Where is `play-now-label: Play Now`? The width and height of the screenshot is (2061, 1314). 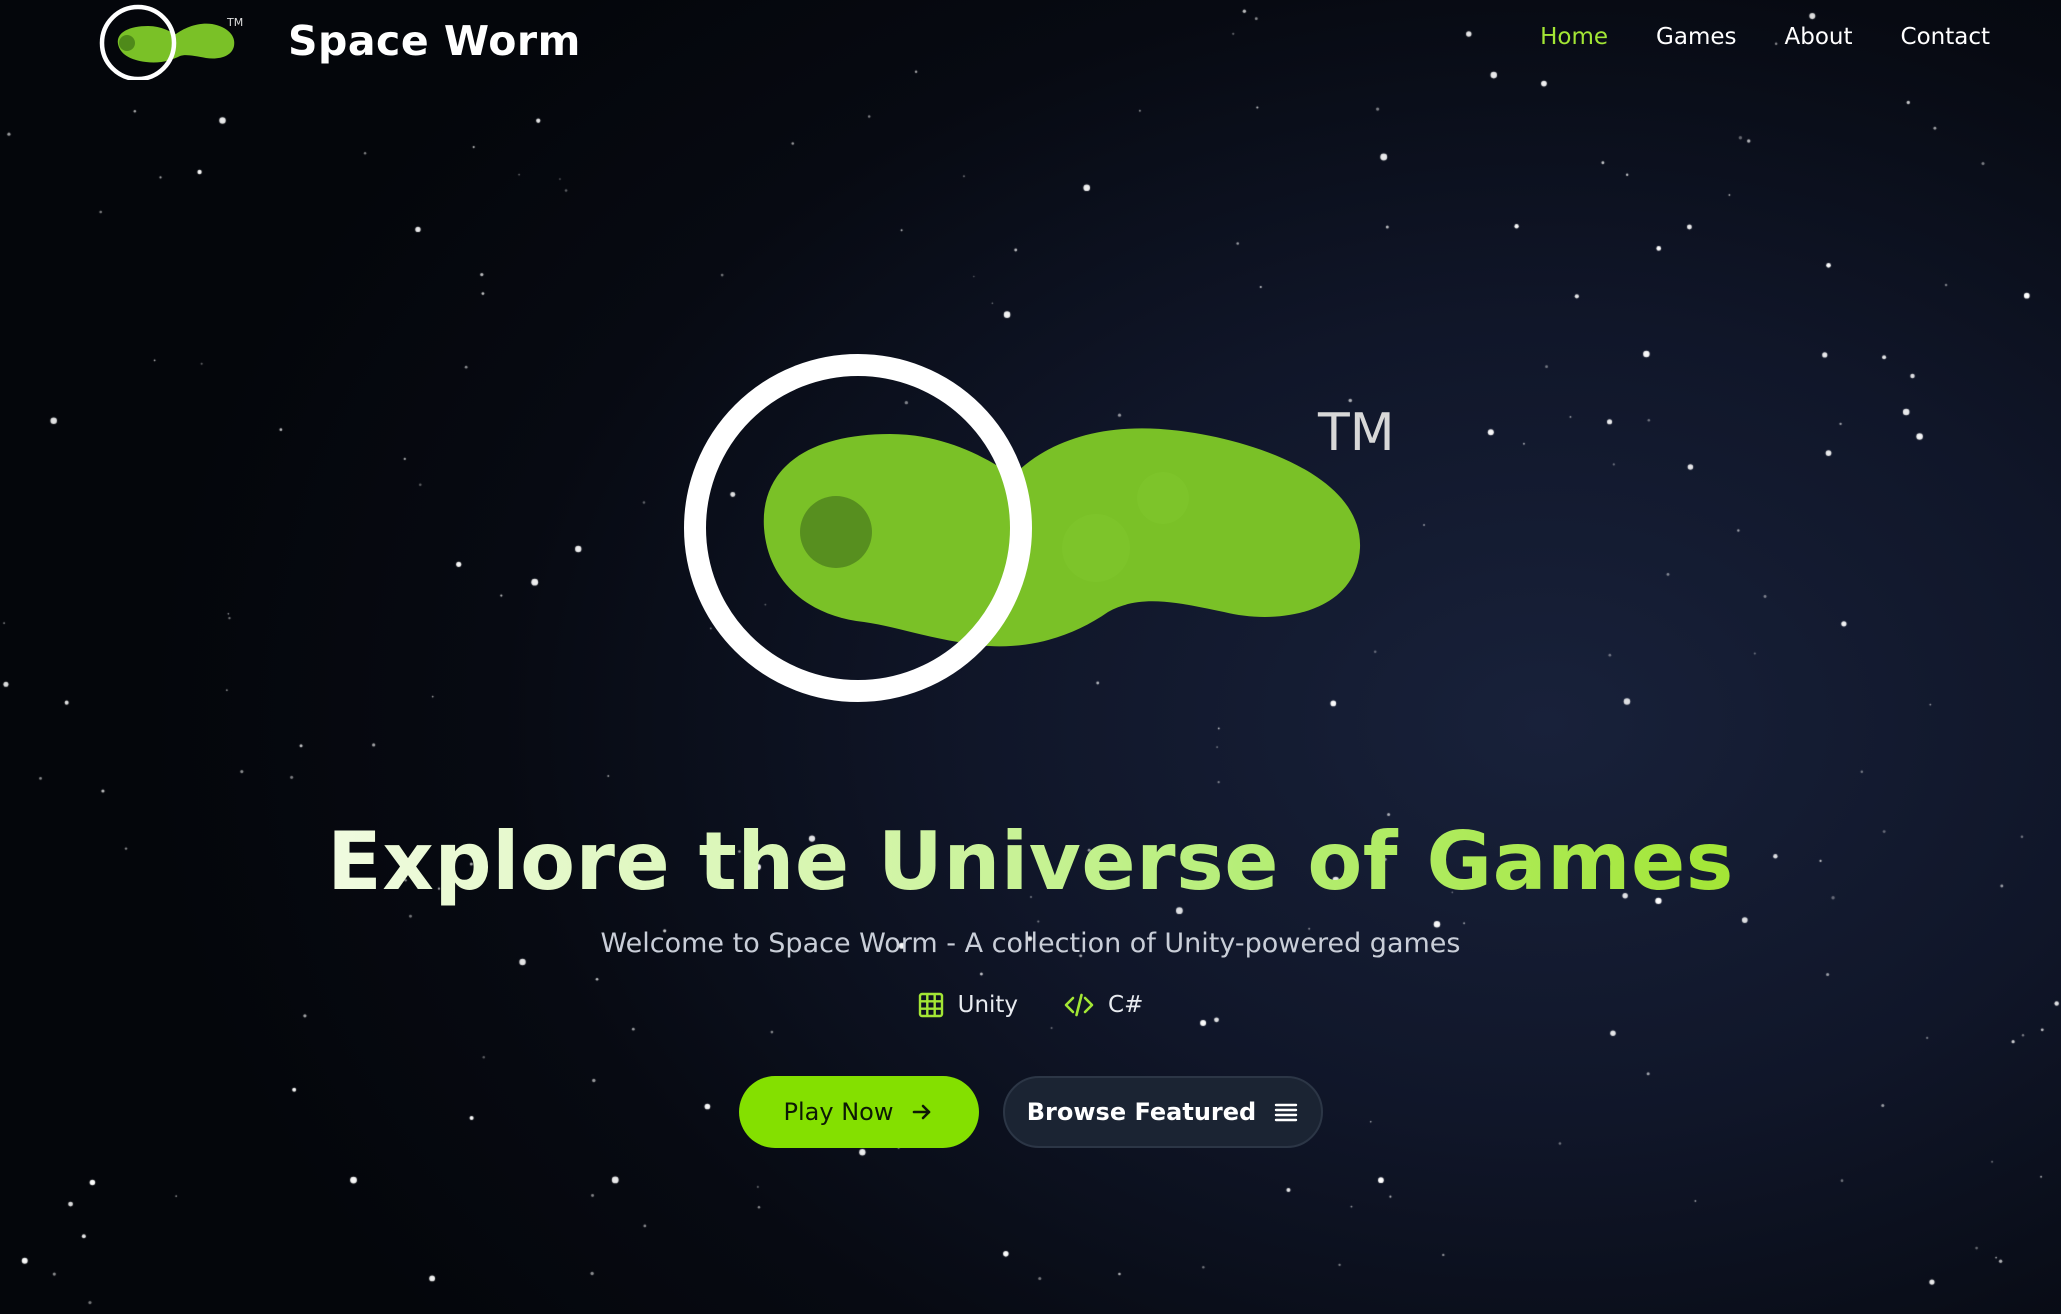
play-now-label: Play Now is located at coordinates (838, 1112).